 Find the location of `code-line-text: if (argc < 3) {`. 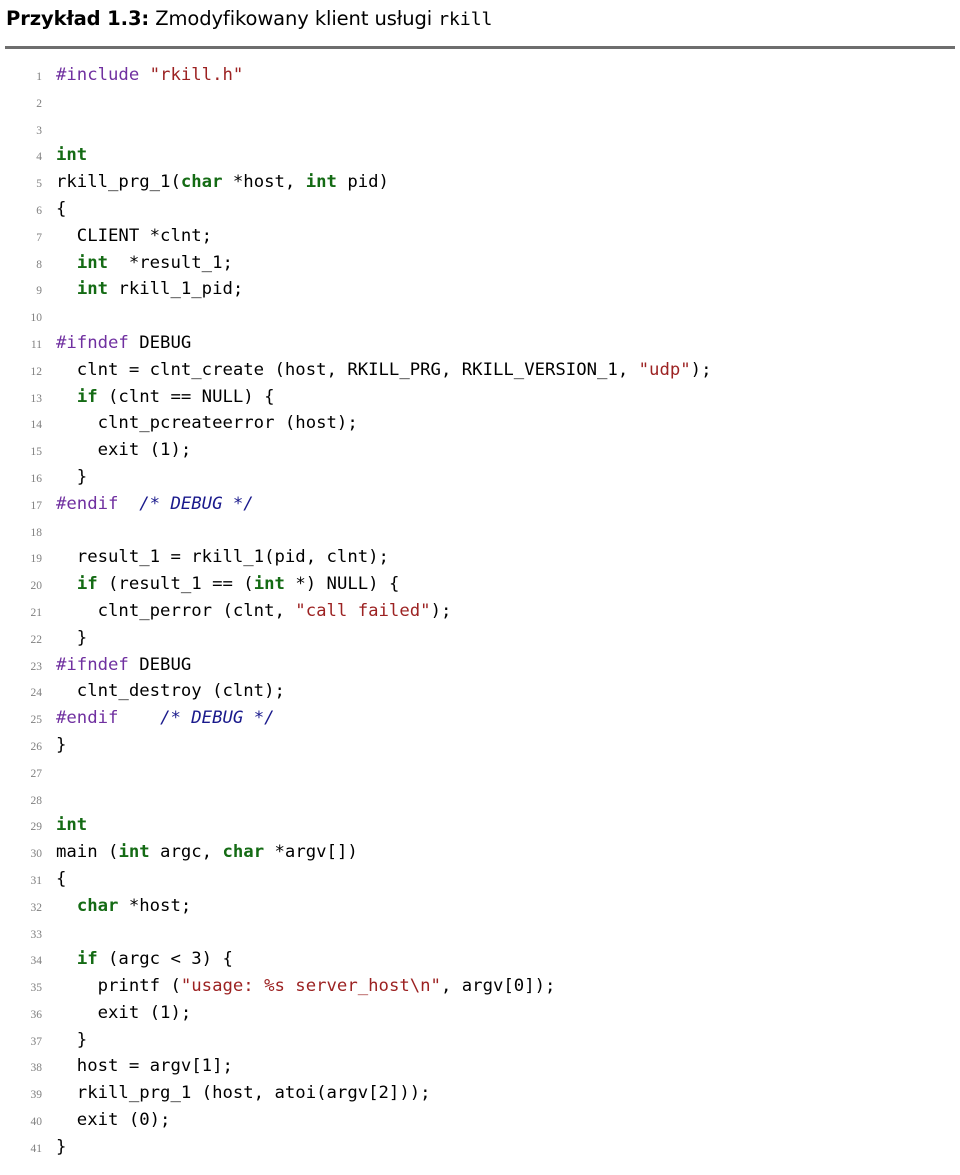

code-line-text: if (argc < 3) { is located at coordinates (144, 959).